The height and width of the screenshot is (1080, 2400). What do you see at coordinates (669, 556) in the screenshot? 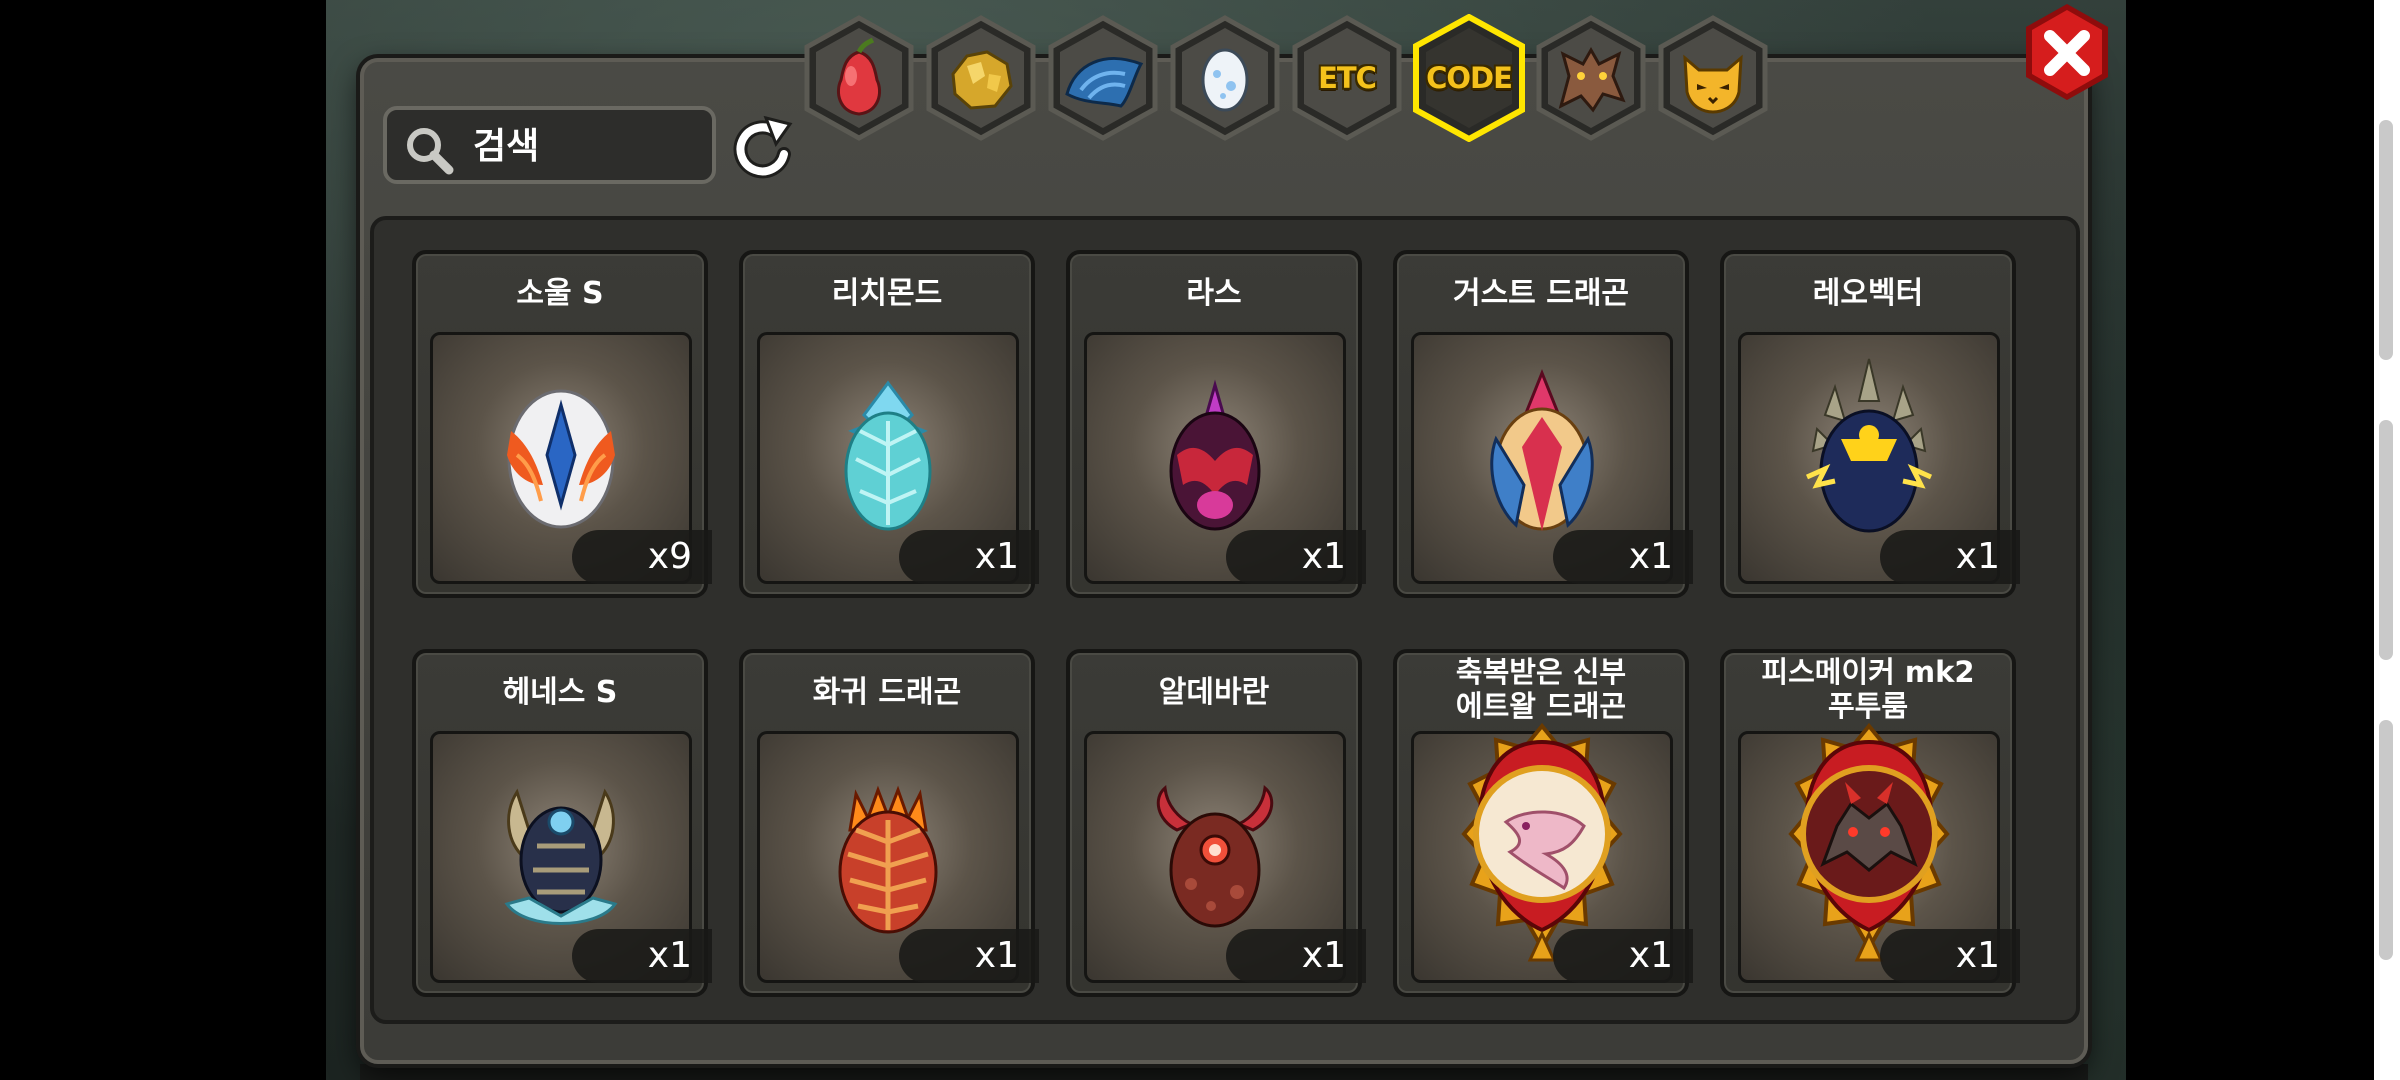
I see `quantity-text: x9` at bounding box center [669, 556].